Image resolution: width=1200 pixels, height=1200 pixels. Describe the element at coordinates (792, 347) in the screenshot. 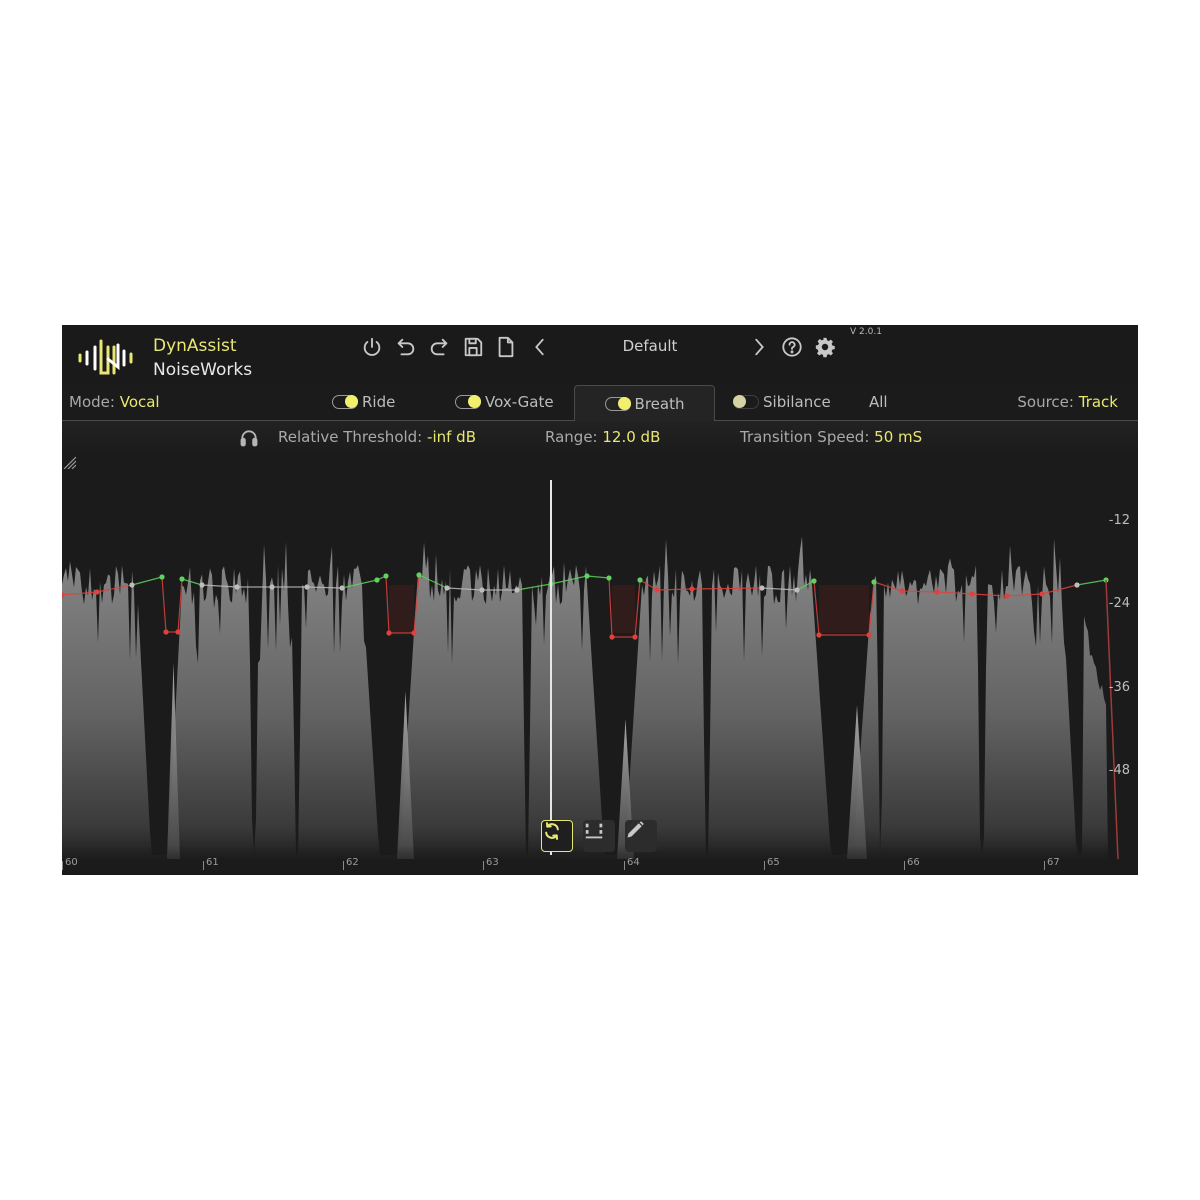

I see `help-button` at that location.